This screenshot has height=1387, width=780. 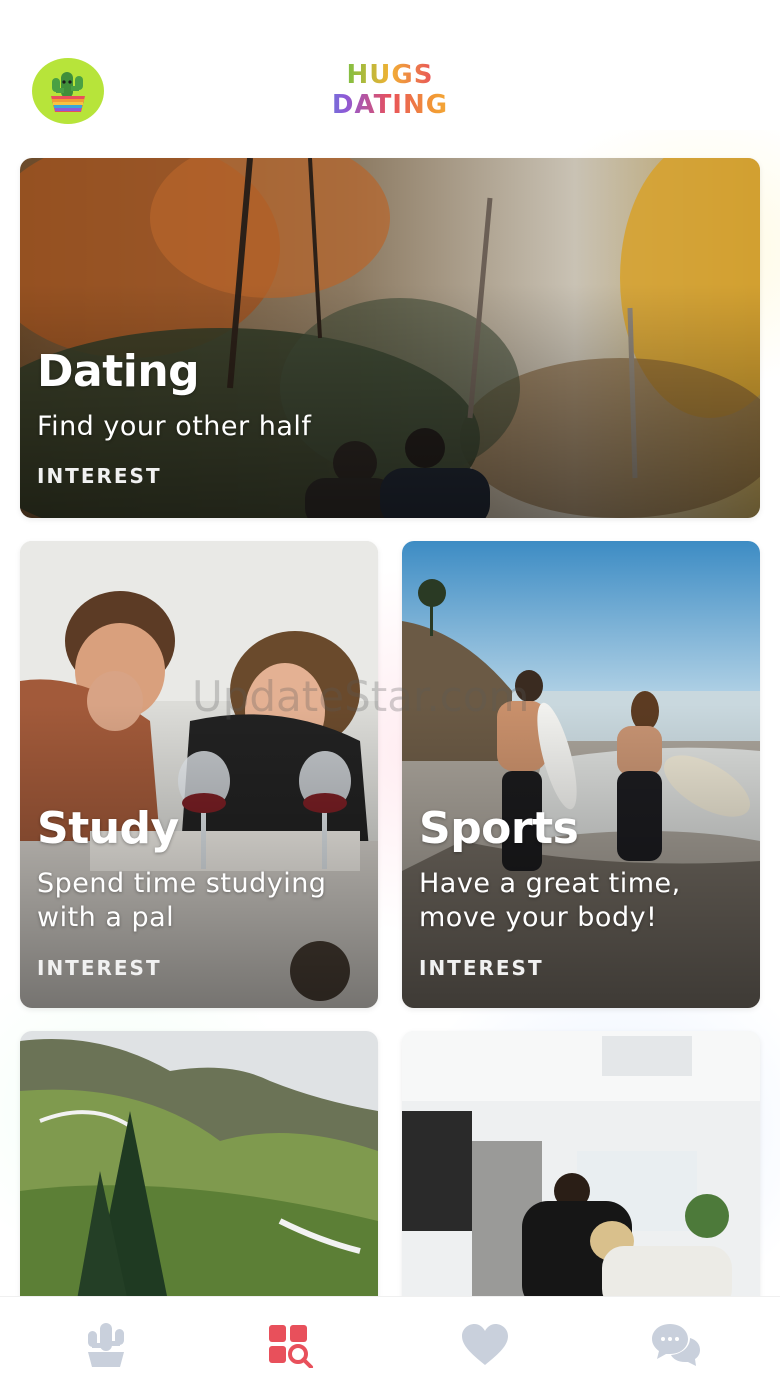 What do you see at coordinates (108, 828) in the screenshot?
I see `card-title: Study` at bounding box center [108, 828].